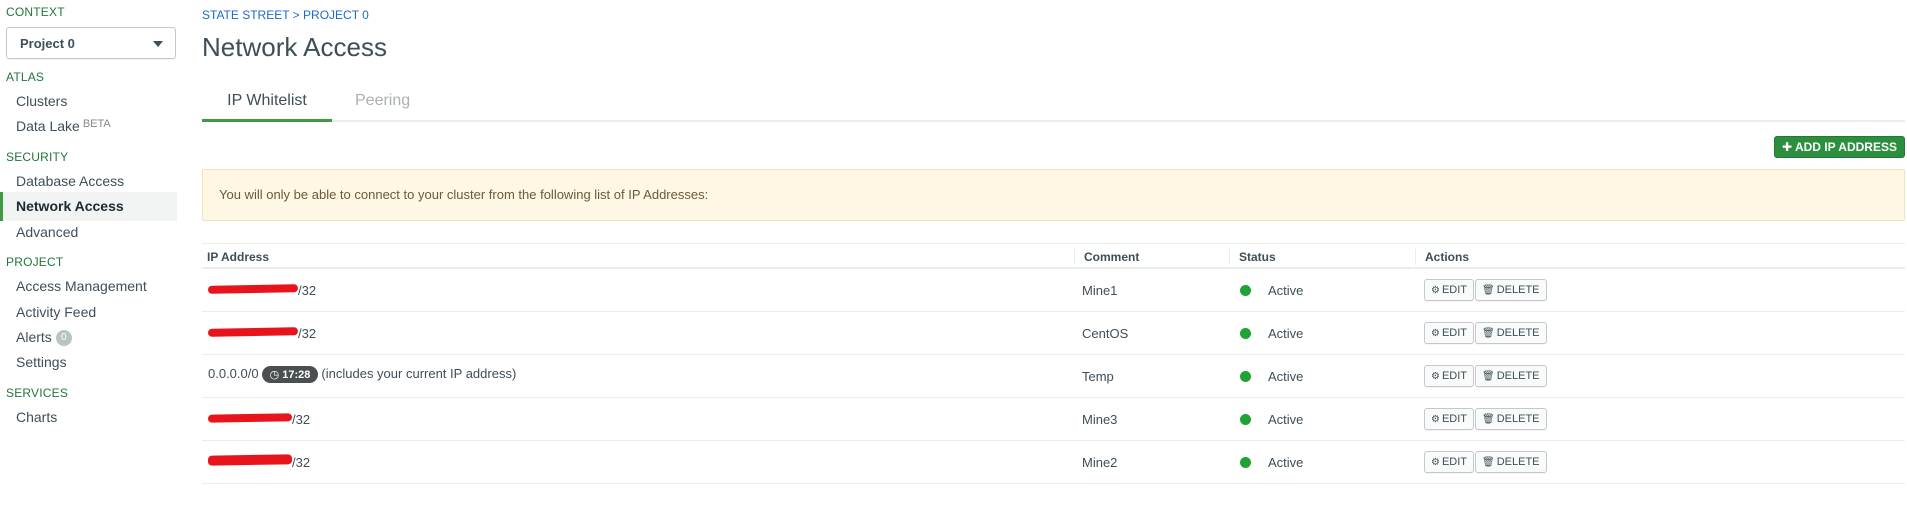  Describe the element at coordinates (88, 362) in the screenshot. I see `sidebar-item-settings: Settings` at that location.